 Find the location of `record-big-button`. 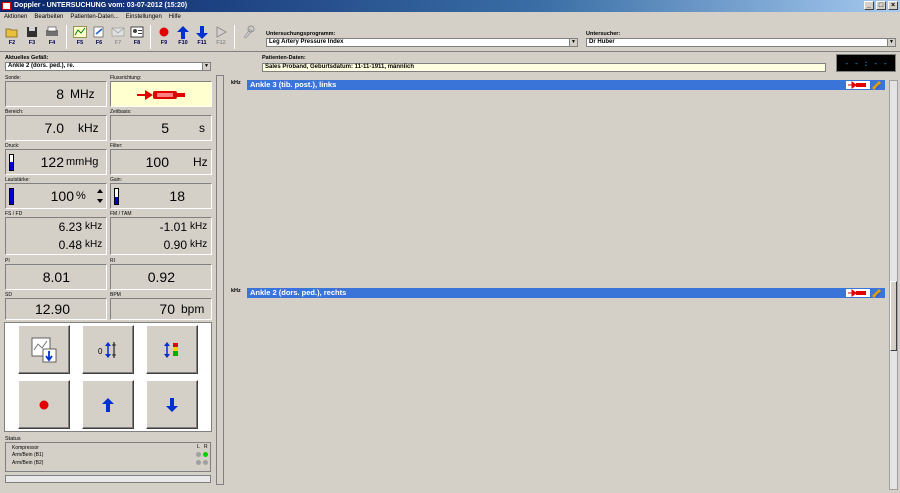

record-big-button is located at coordinates (44, 404).